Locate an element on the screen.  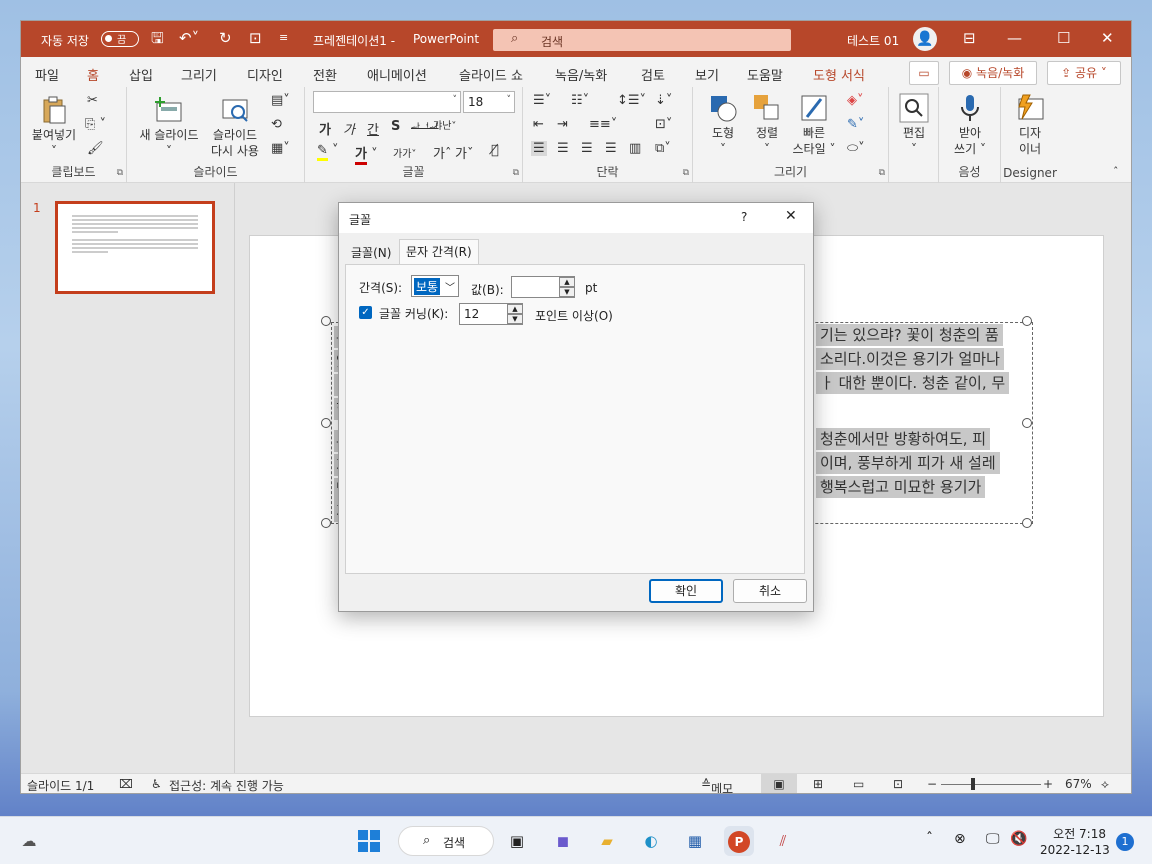
tab-insert: 삽입 is located at coordinates (141, 74).